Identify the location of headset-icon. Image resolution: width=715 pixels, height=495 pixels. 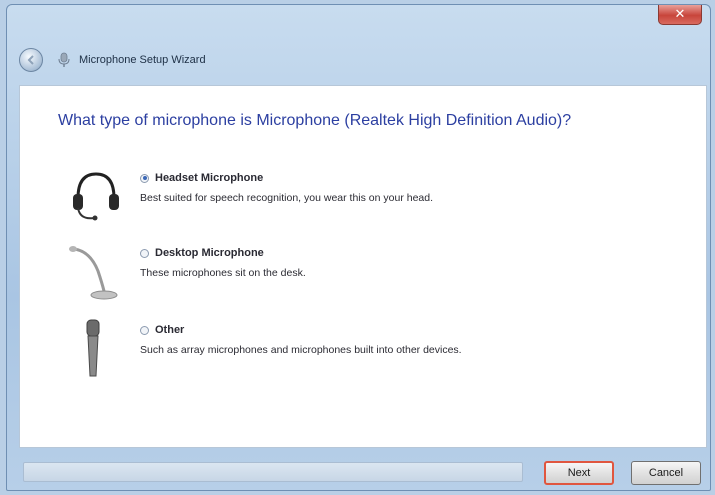
(96, 196).